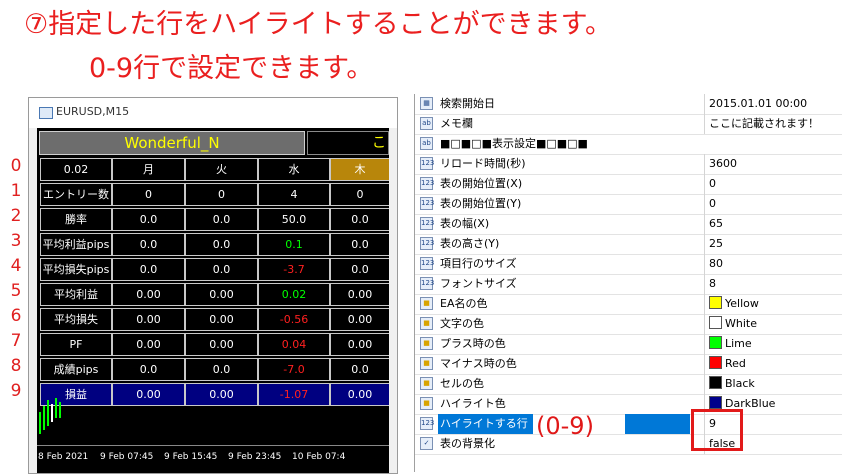 This screenshot has width=842, height=474. Describe the element at coordinates (628, 184) in the screenshot. I see `property-row: 123 表の開始位置(X) 0` at that location.